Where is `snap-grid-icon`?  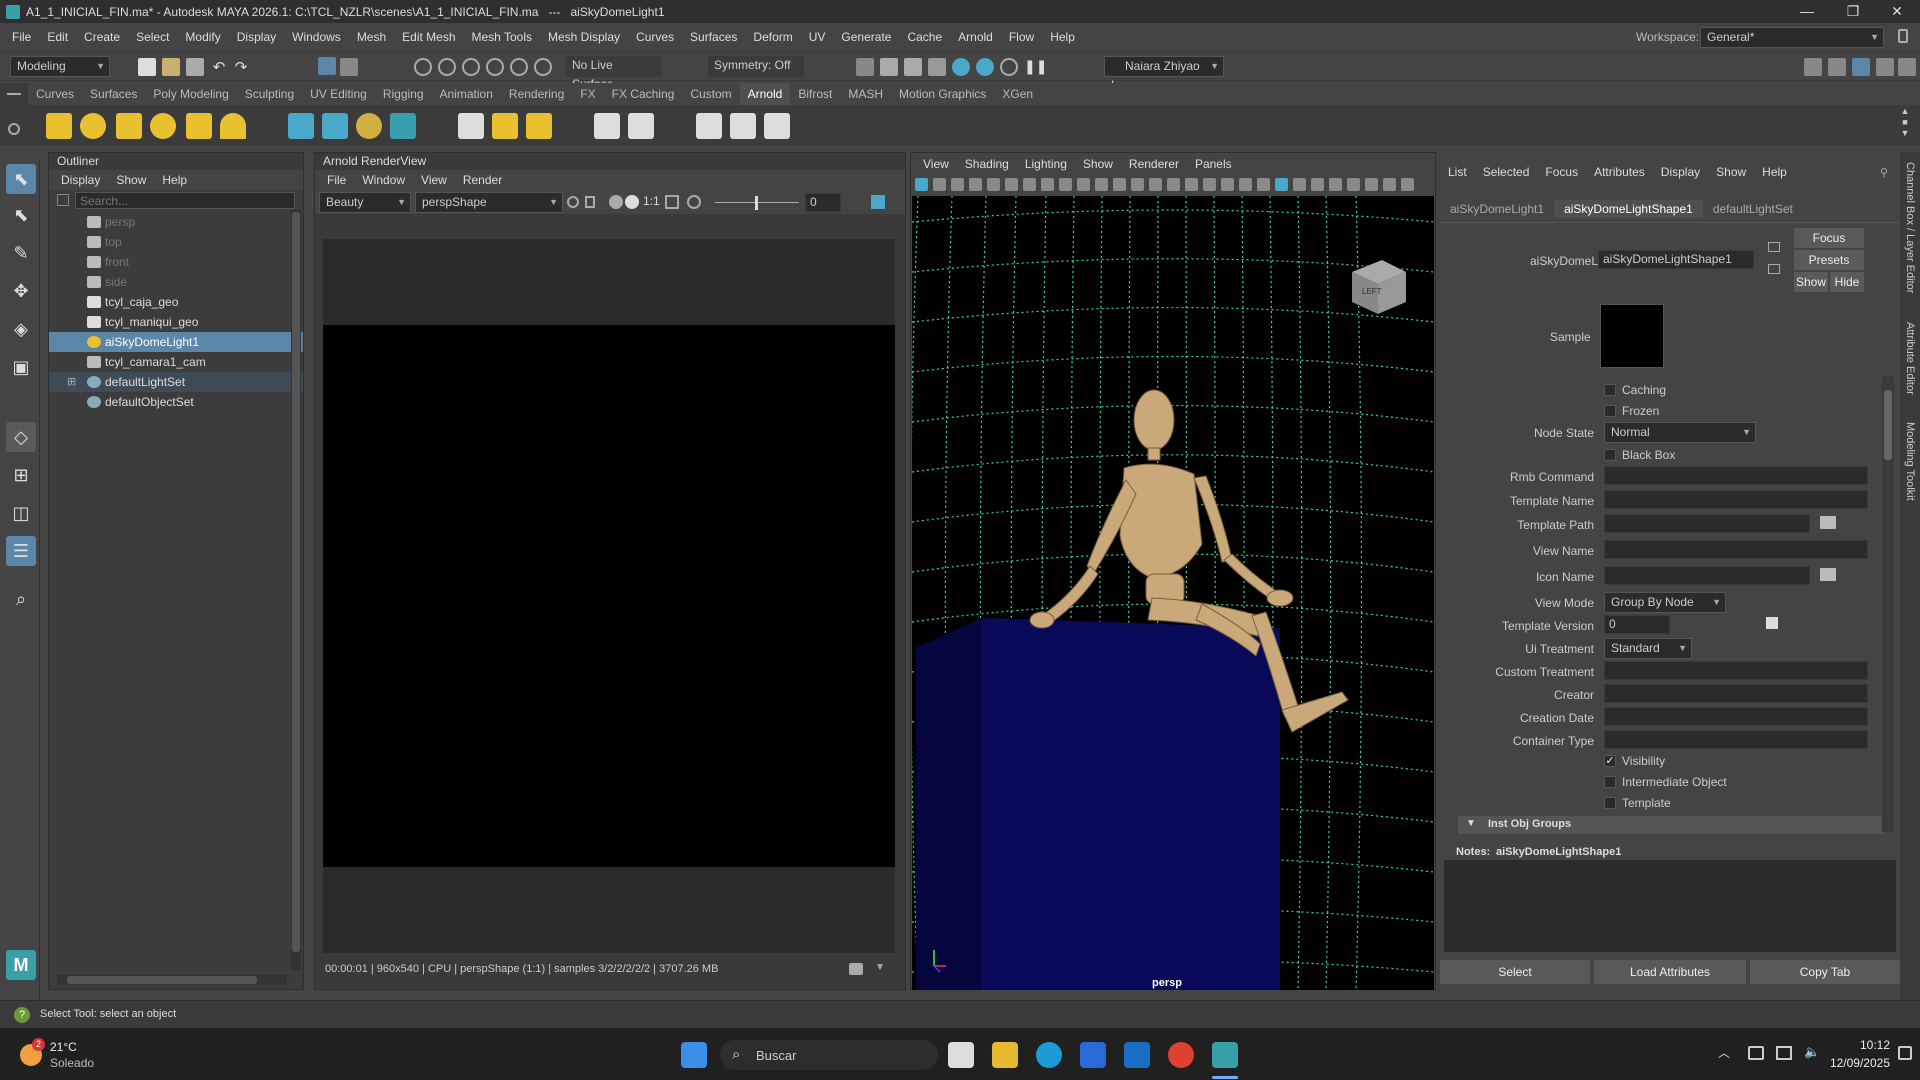
snap-grid-icon is located at coordinates (423, 67).